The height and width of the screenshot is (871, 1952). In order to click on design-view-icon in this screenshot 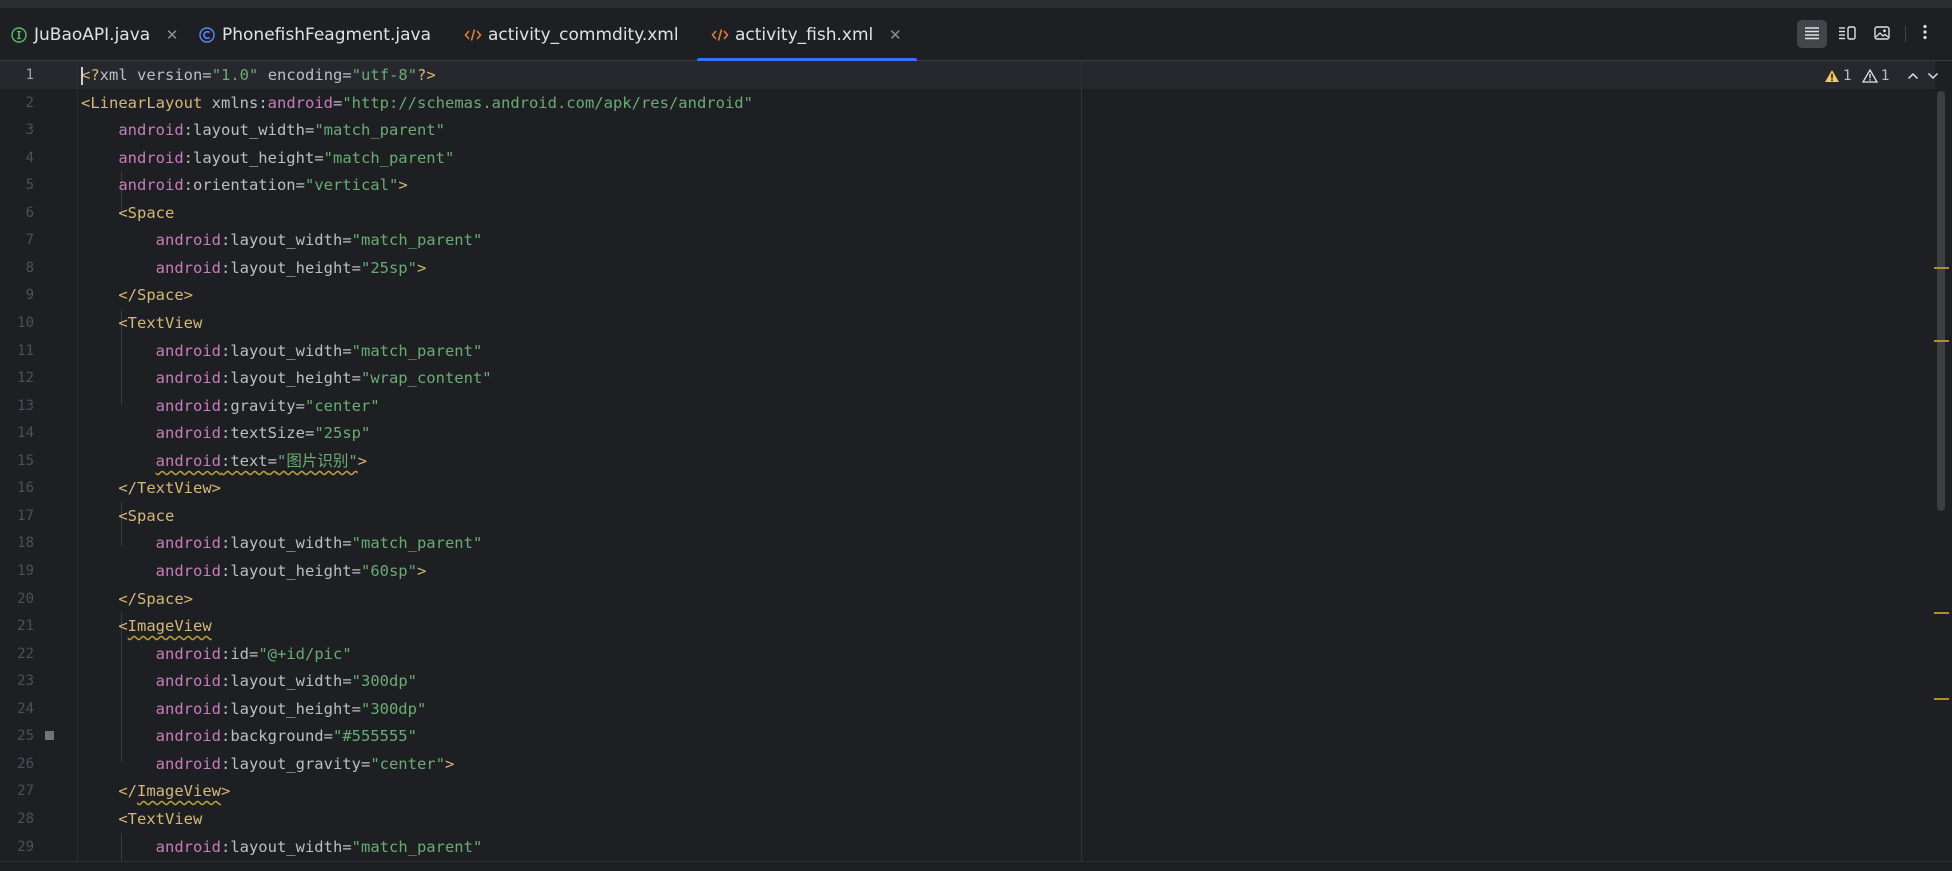, I will do `click(1882, 34)`.